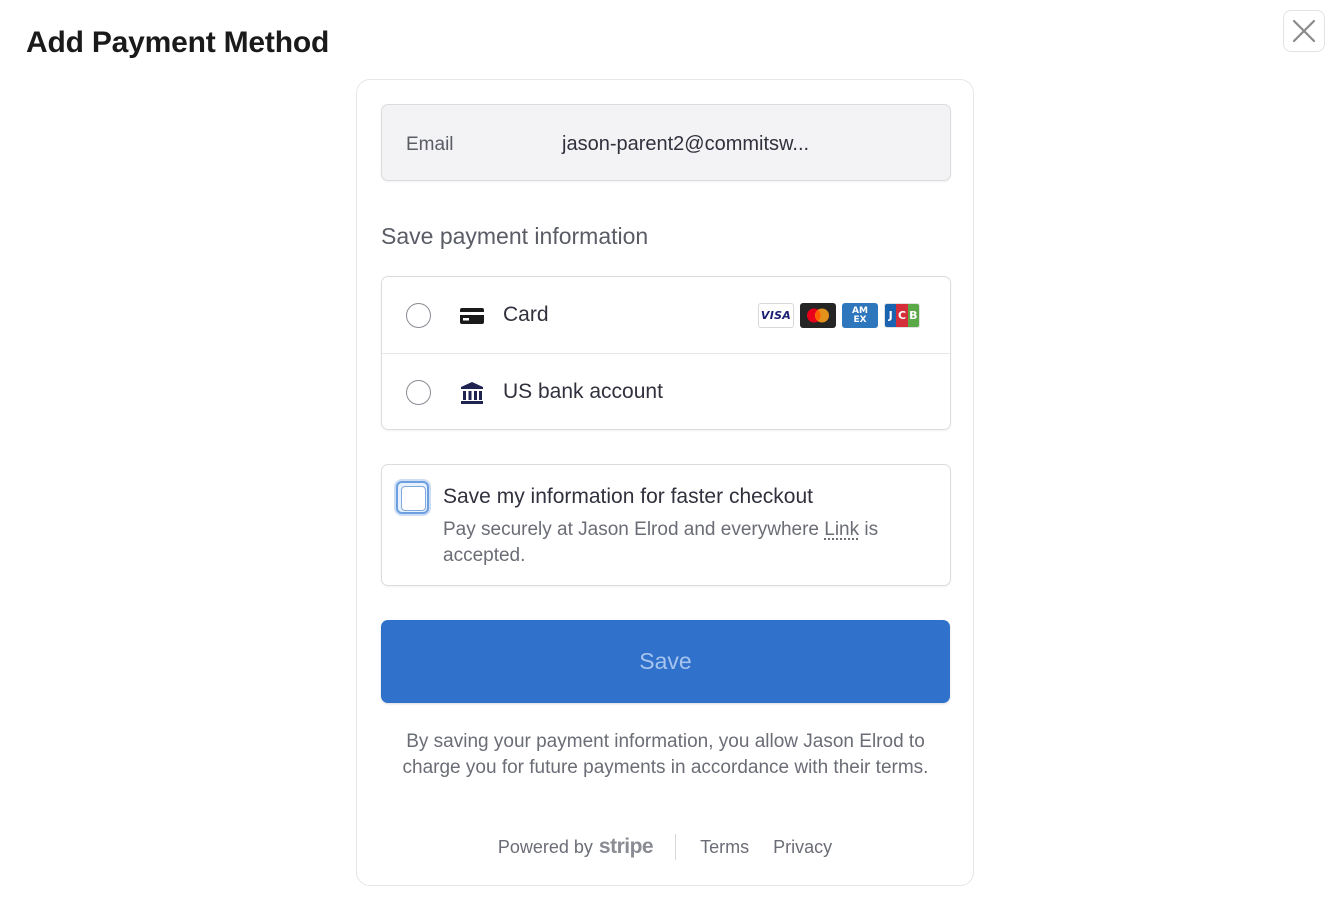 The image size is (1336, 906). What do you see at coordinates (472, 393) in the screenshot?
I see `bank-icon` at bounding box center [472, 393].